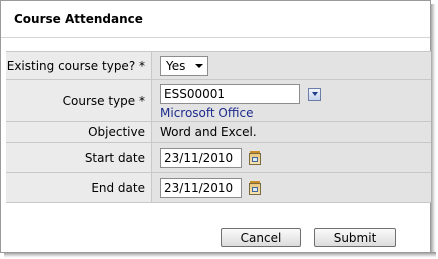  I want to click on dropdown-browse-icon, so click(314, 94).